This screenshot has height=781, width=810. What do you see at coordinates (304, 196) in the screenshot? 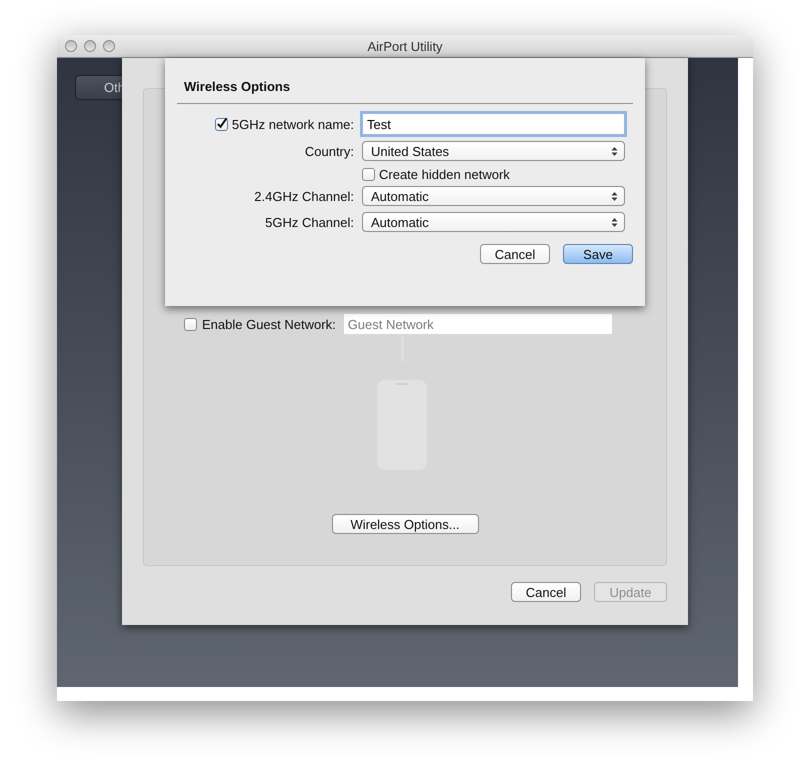
I see `channel-label: 2.4GHz Channel:` at bounding box center [304, 196].